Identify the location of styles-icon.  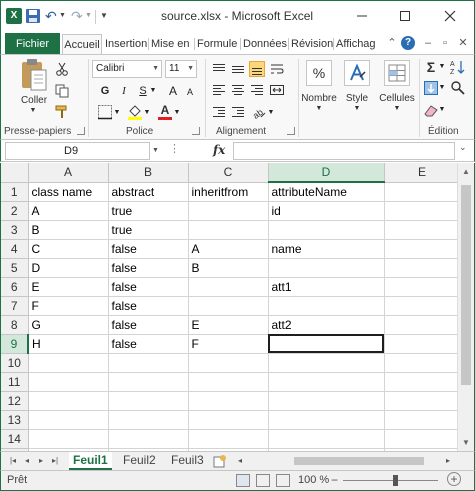
(357, 73).